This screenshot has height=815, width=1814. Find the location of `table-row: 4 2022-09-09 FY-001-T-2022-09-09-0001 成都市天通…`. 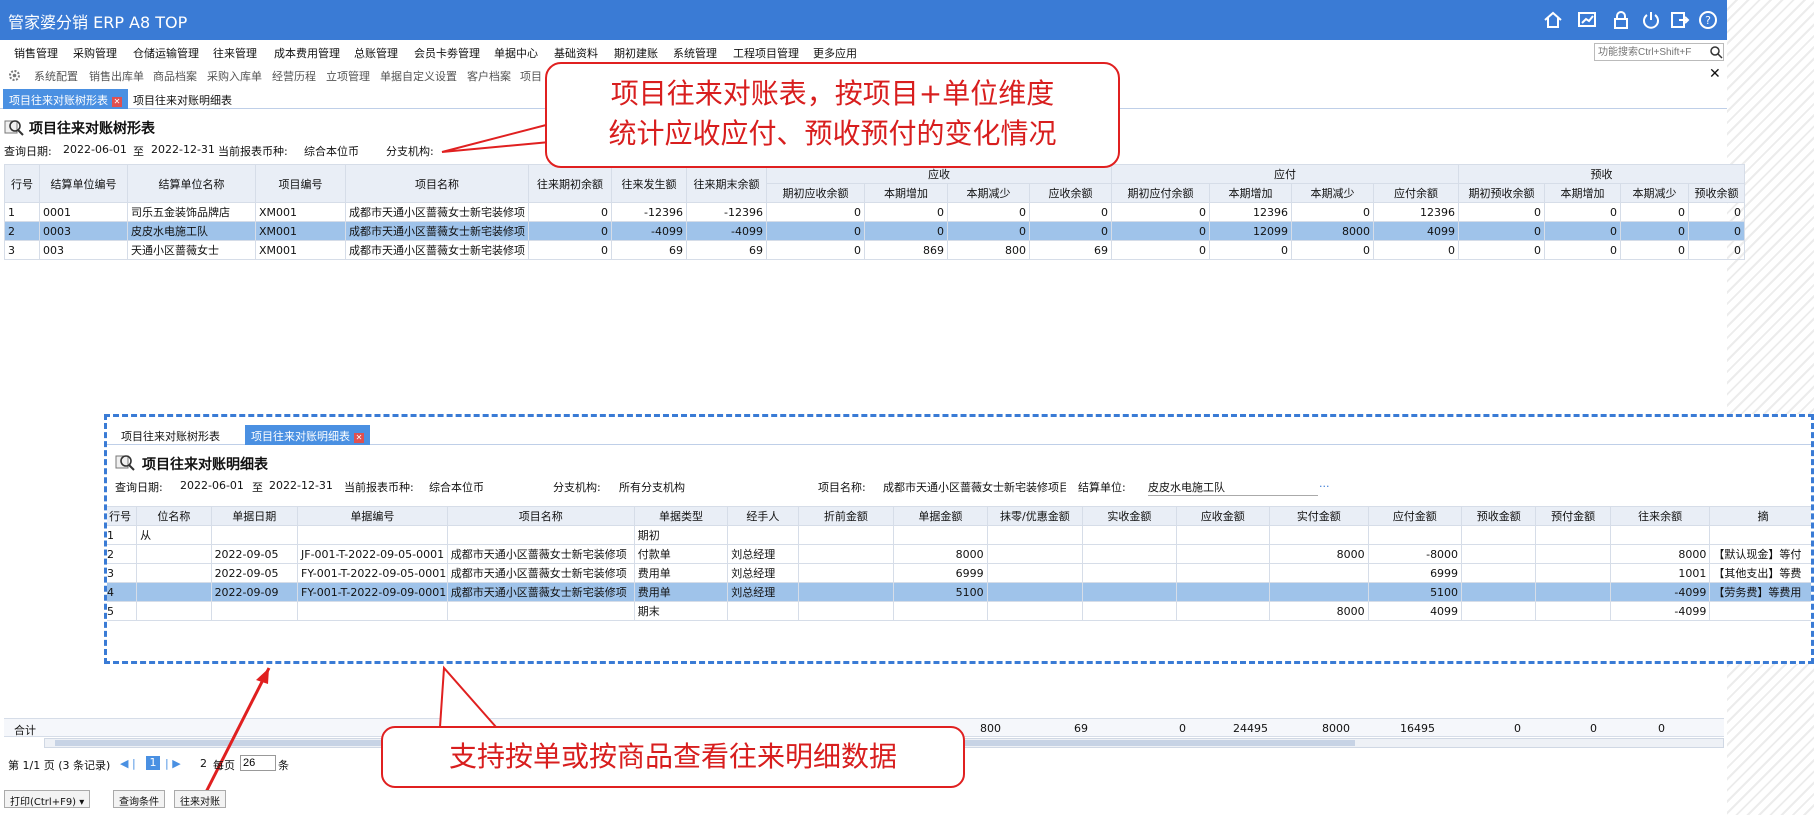

table-row: 4 2022-09-09 FY-001-T-2022-09-09-0001 成都市天通… is located at coordinates (959, 592).